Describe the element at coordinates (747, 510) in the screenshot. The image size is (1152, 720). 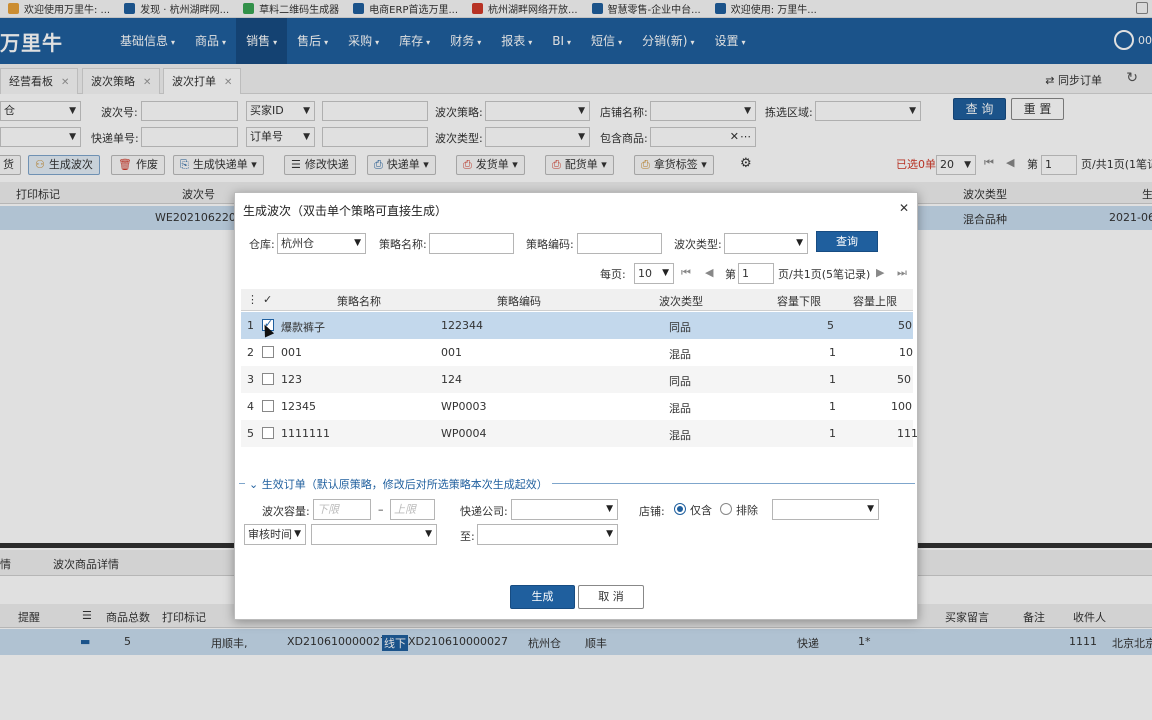
I see `exclude-label: 排除` at that location.